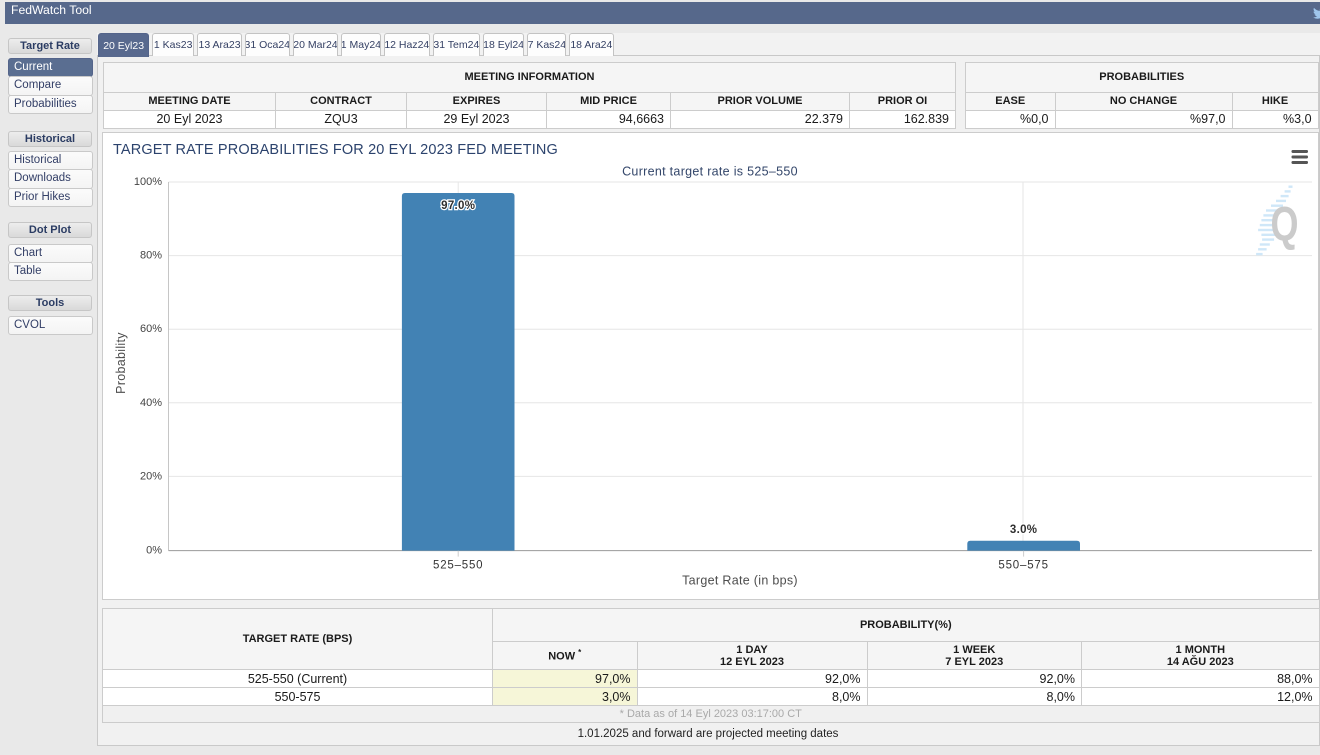 The height and width of the screenshot is (755, 1320). What do you see at coordinates (710, 172) in the screenshot?
I see `svg-text: Current target rate is 525–550` at bounding box center [710, 172].